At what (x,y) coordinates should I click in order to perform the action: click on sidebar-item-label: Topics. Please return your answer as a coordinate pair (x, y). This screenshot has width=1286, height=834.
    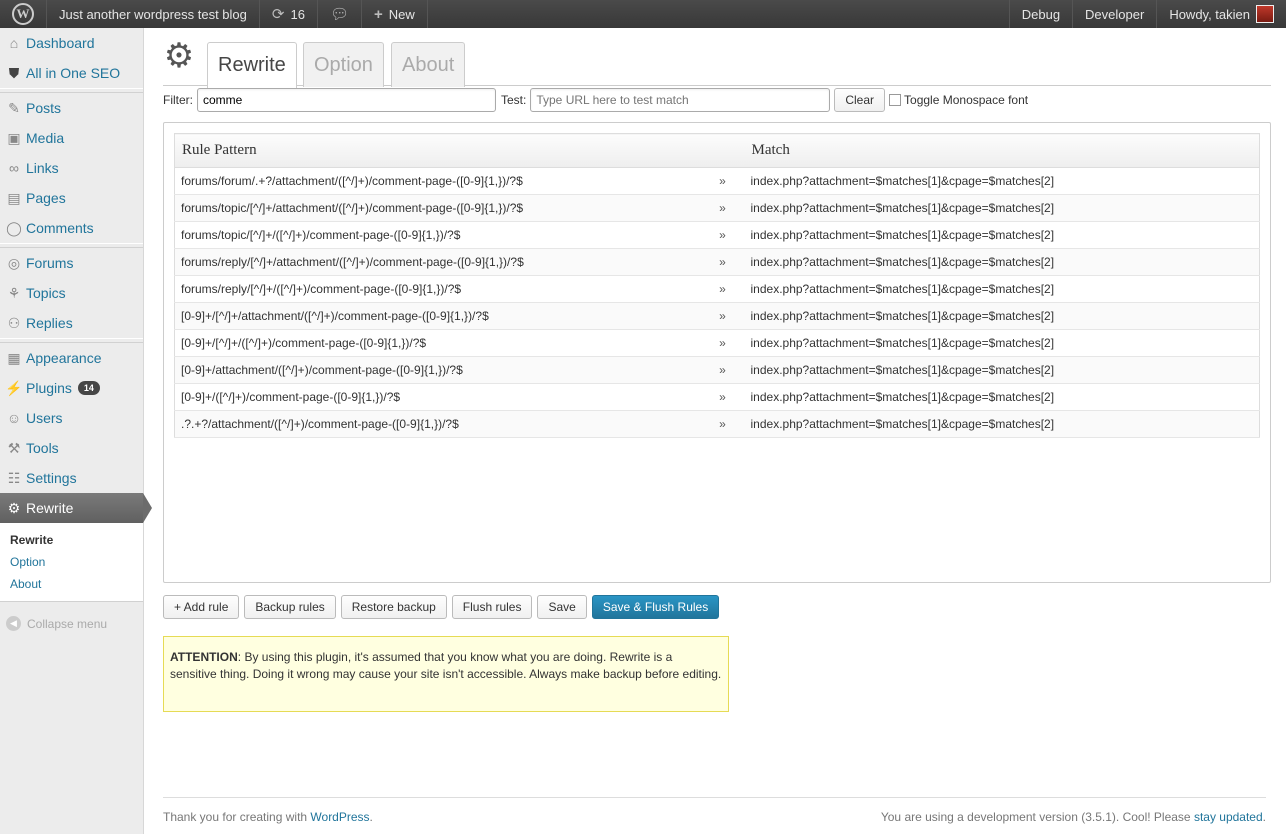
    Looking at the image, I should click on (46, 293).